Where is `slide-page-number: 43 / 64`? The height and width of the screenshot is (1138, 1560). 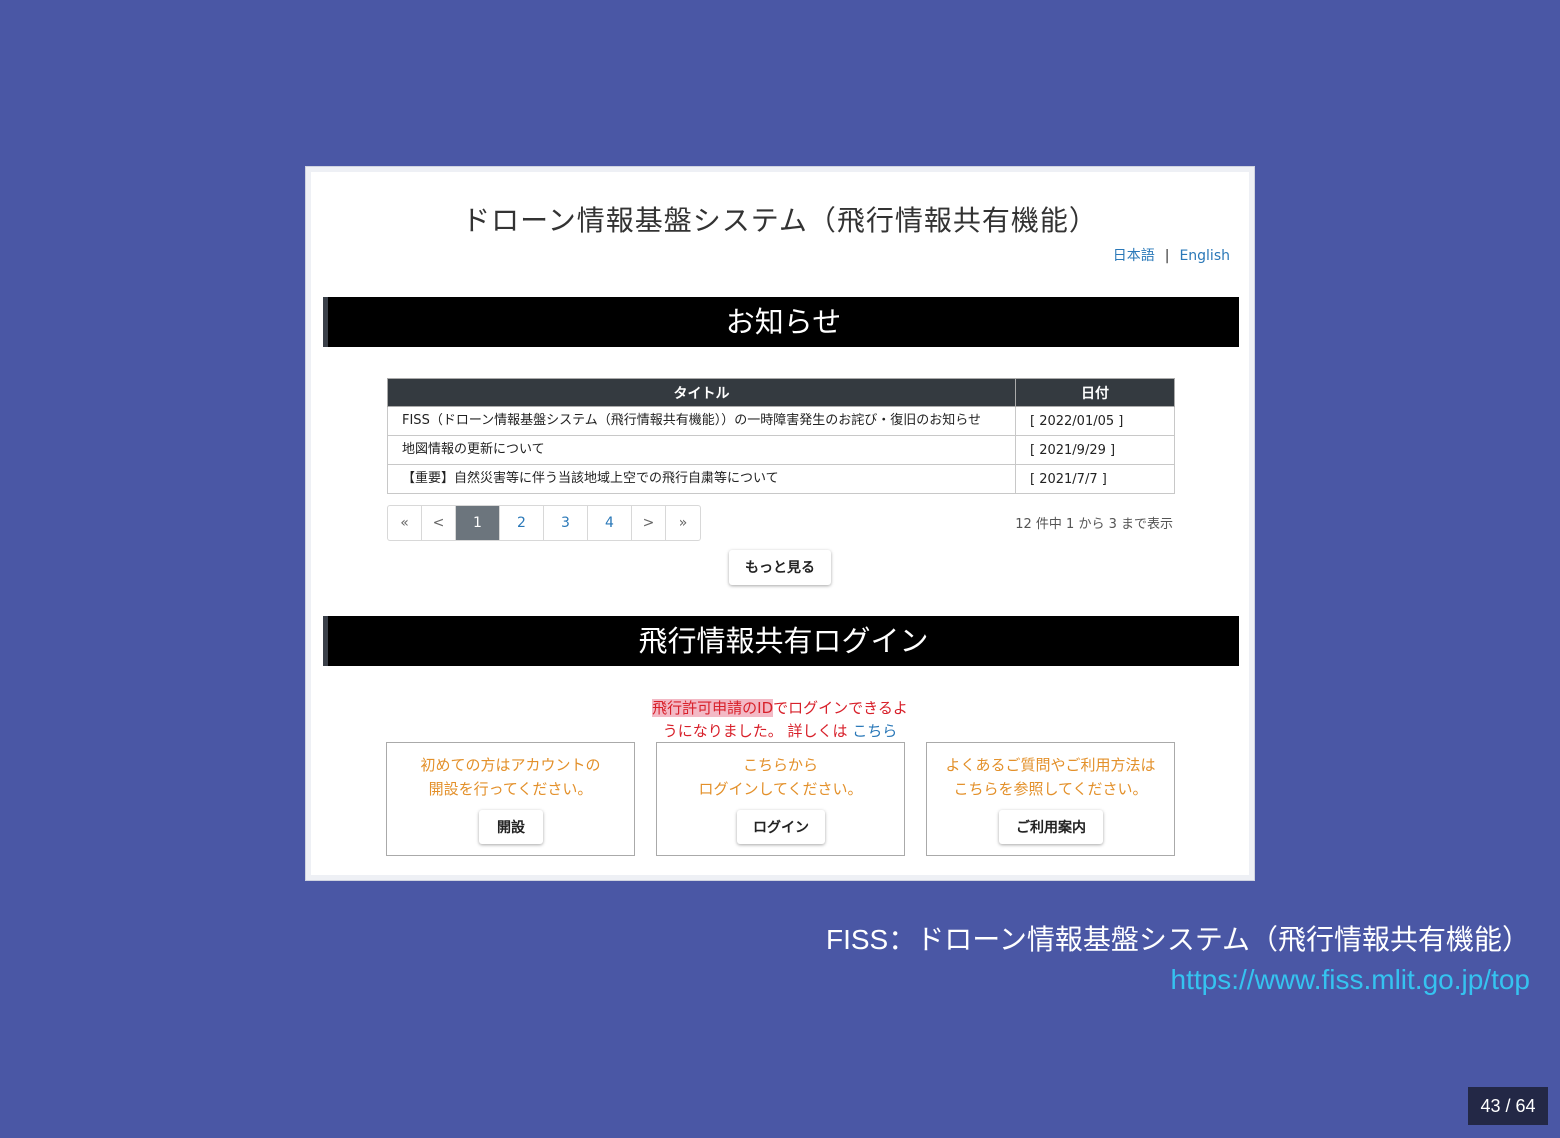
slide-page-number: 43 / 64 is located at coordinates (1508, 1106).